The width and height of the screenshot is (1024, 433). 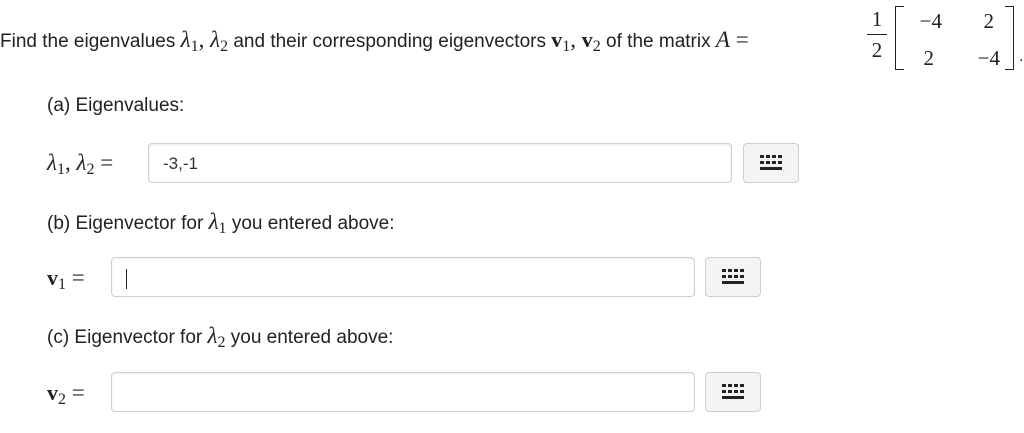 I want to click on fraction-numerator: 1, so click(x=877, y=19).